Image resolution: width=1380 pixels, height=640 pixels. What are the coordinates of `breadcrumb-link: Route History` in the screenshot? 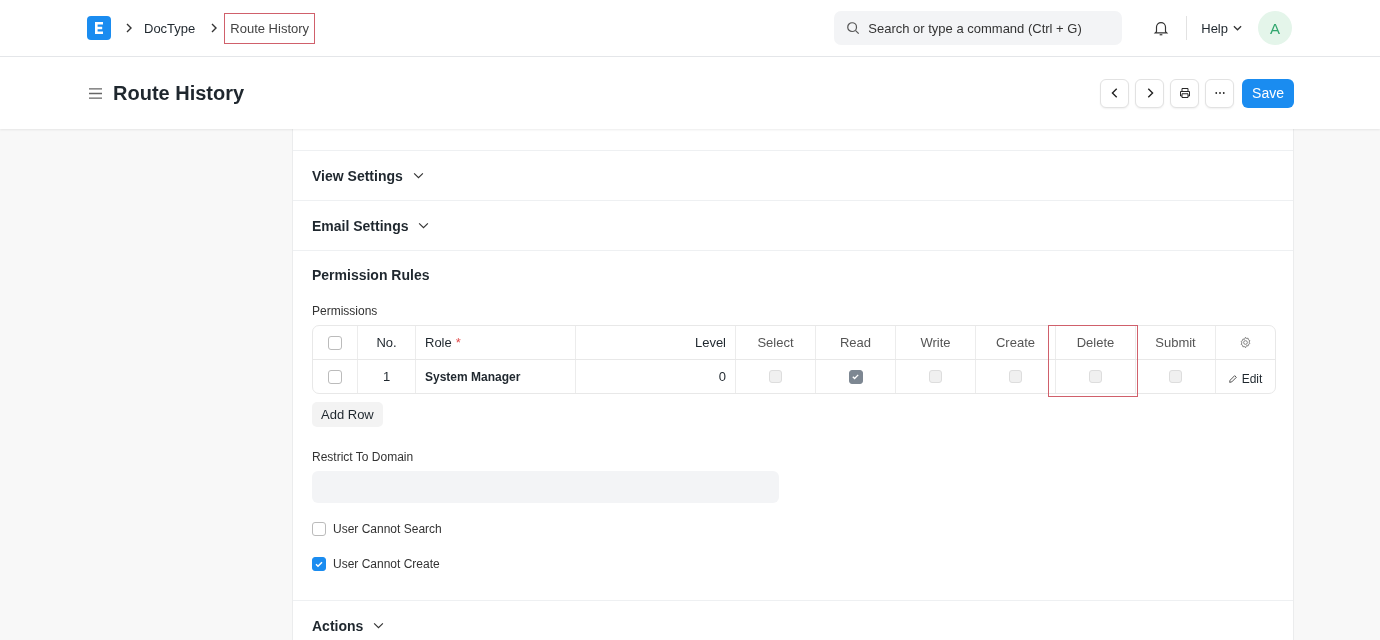 It's located at (270, 28).